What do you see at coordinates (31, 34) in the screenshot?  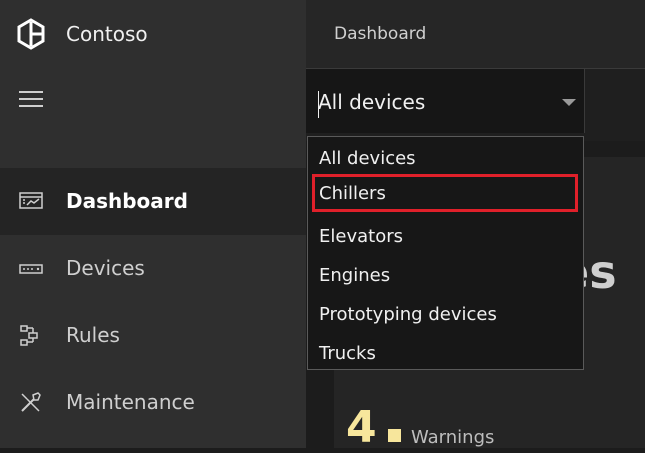 I see `contoso-logo-icon` at bounding box center [31, 34].